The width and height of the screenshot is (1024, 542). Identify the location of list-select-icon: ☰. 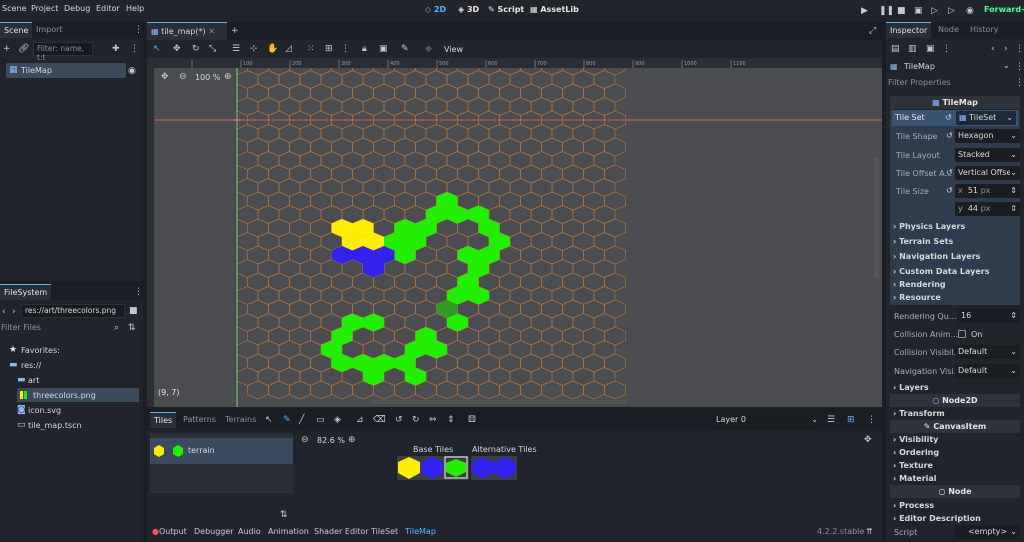
(236, 49).